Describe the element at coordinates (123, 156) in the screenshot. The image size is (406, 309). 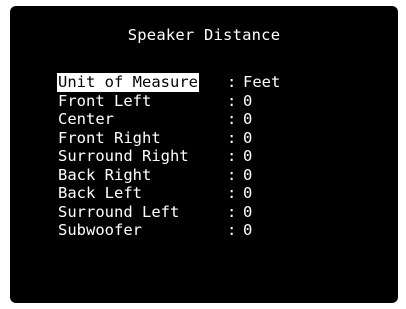
I see `menu-item-label: Surround Right` at that location.